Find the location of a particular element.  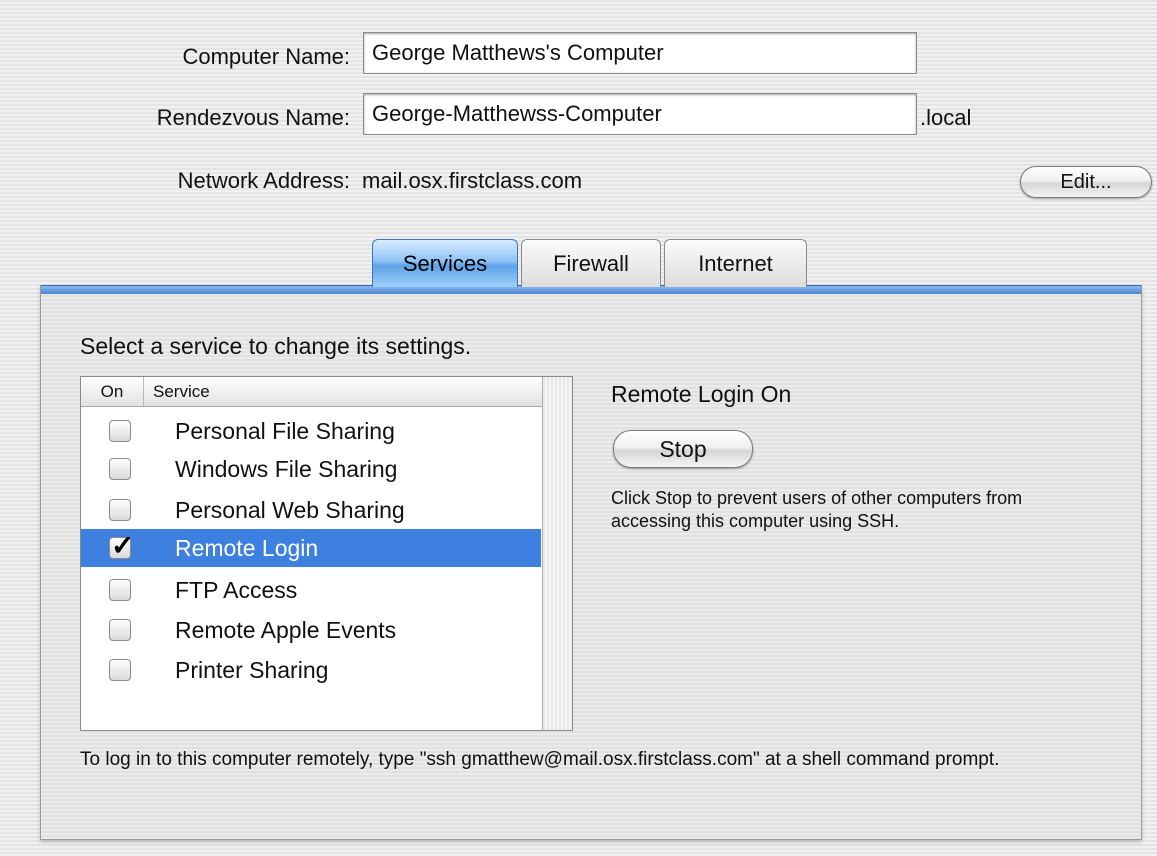

service-row-personal-file-sharing: Personal File Sharing is located at coordinates (311, 431).